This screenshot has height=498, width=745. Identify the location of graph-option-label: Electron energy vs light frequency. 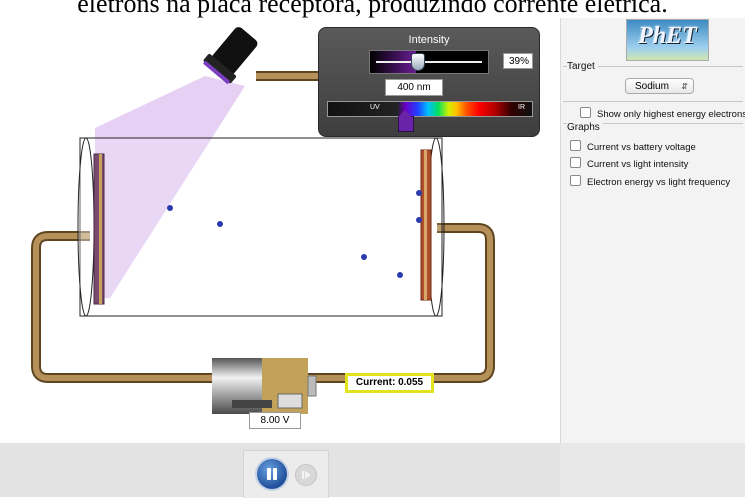
(659, 182).